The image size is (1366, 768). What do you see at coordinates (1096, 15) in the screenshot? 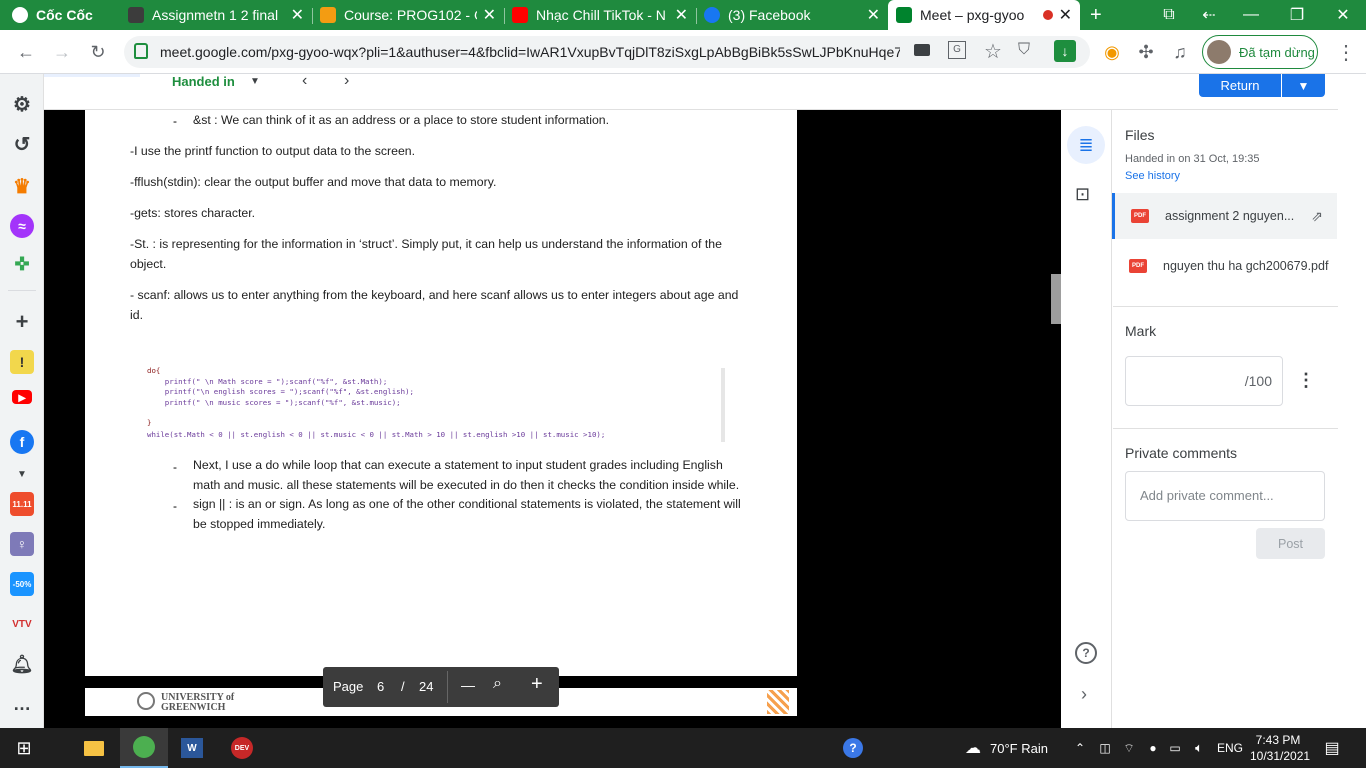
I see `new-tab-button: +` at bounding box center [1096, 15].